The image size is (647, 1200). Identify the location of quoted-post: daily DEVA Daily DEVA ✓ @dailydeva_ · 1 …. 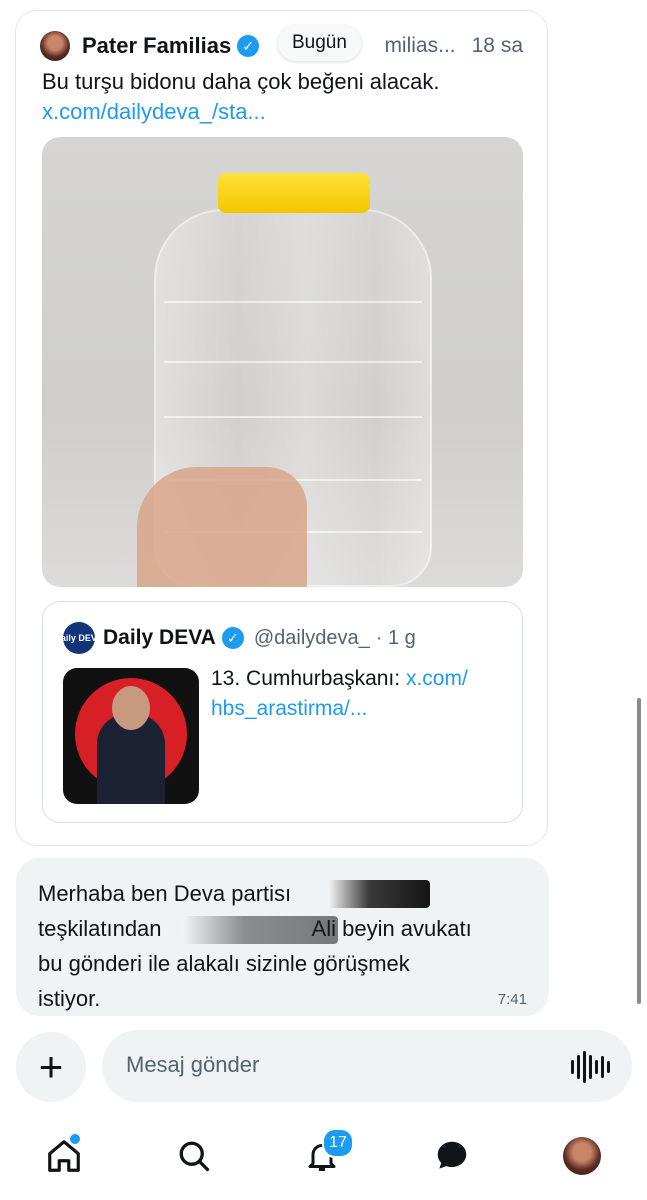
(282, 712).